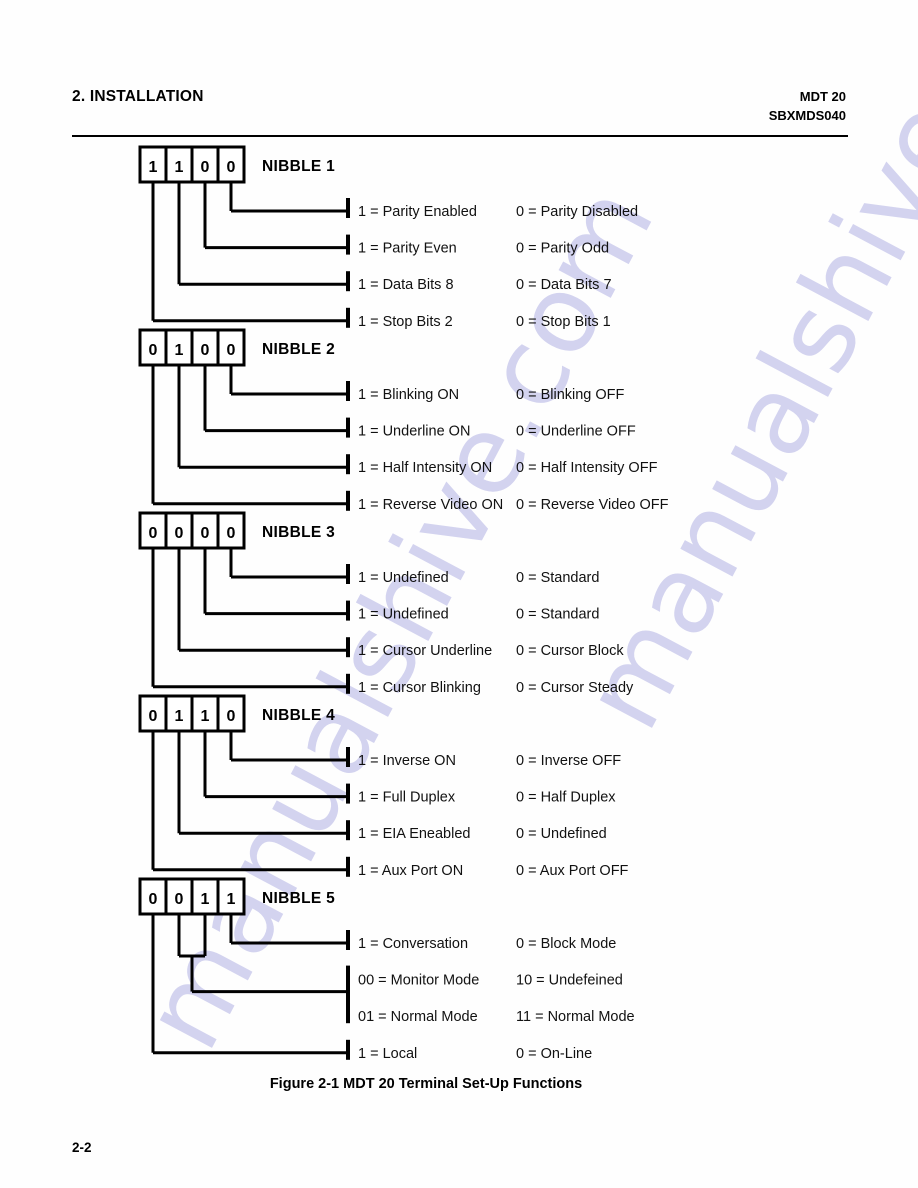 This screenshot has width=918, height=1188. What do you see at coordinates (407, 249) in the screenshot?
I see `bit-set-label: 1 = Parity Even` at bounding box center [407, 249].